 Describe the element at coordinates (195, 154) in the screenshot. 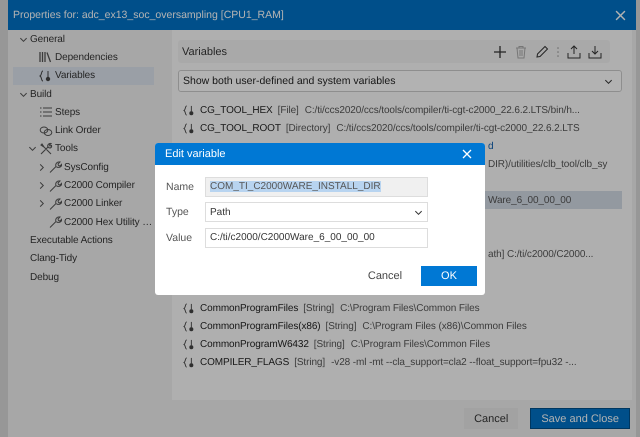

I see `dialog-title: Edit variable` at that location.